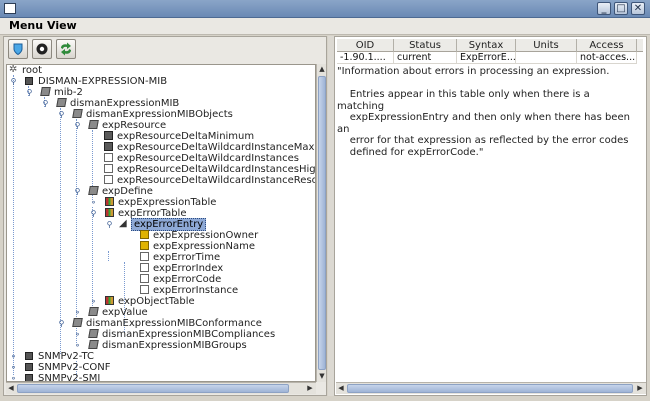  I want to click on refresh-icon, so click(66, 49).